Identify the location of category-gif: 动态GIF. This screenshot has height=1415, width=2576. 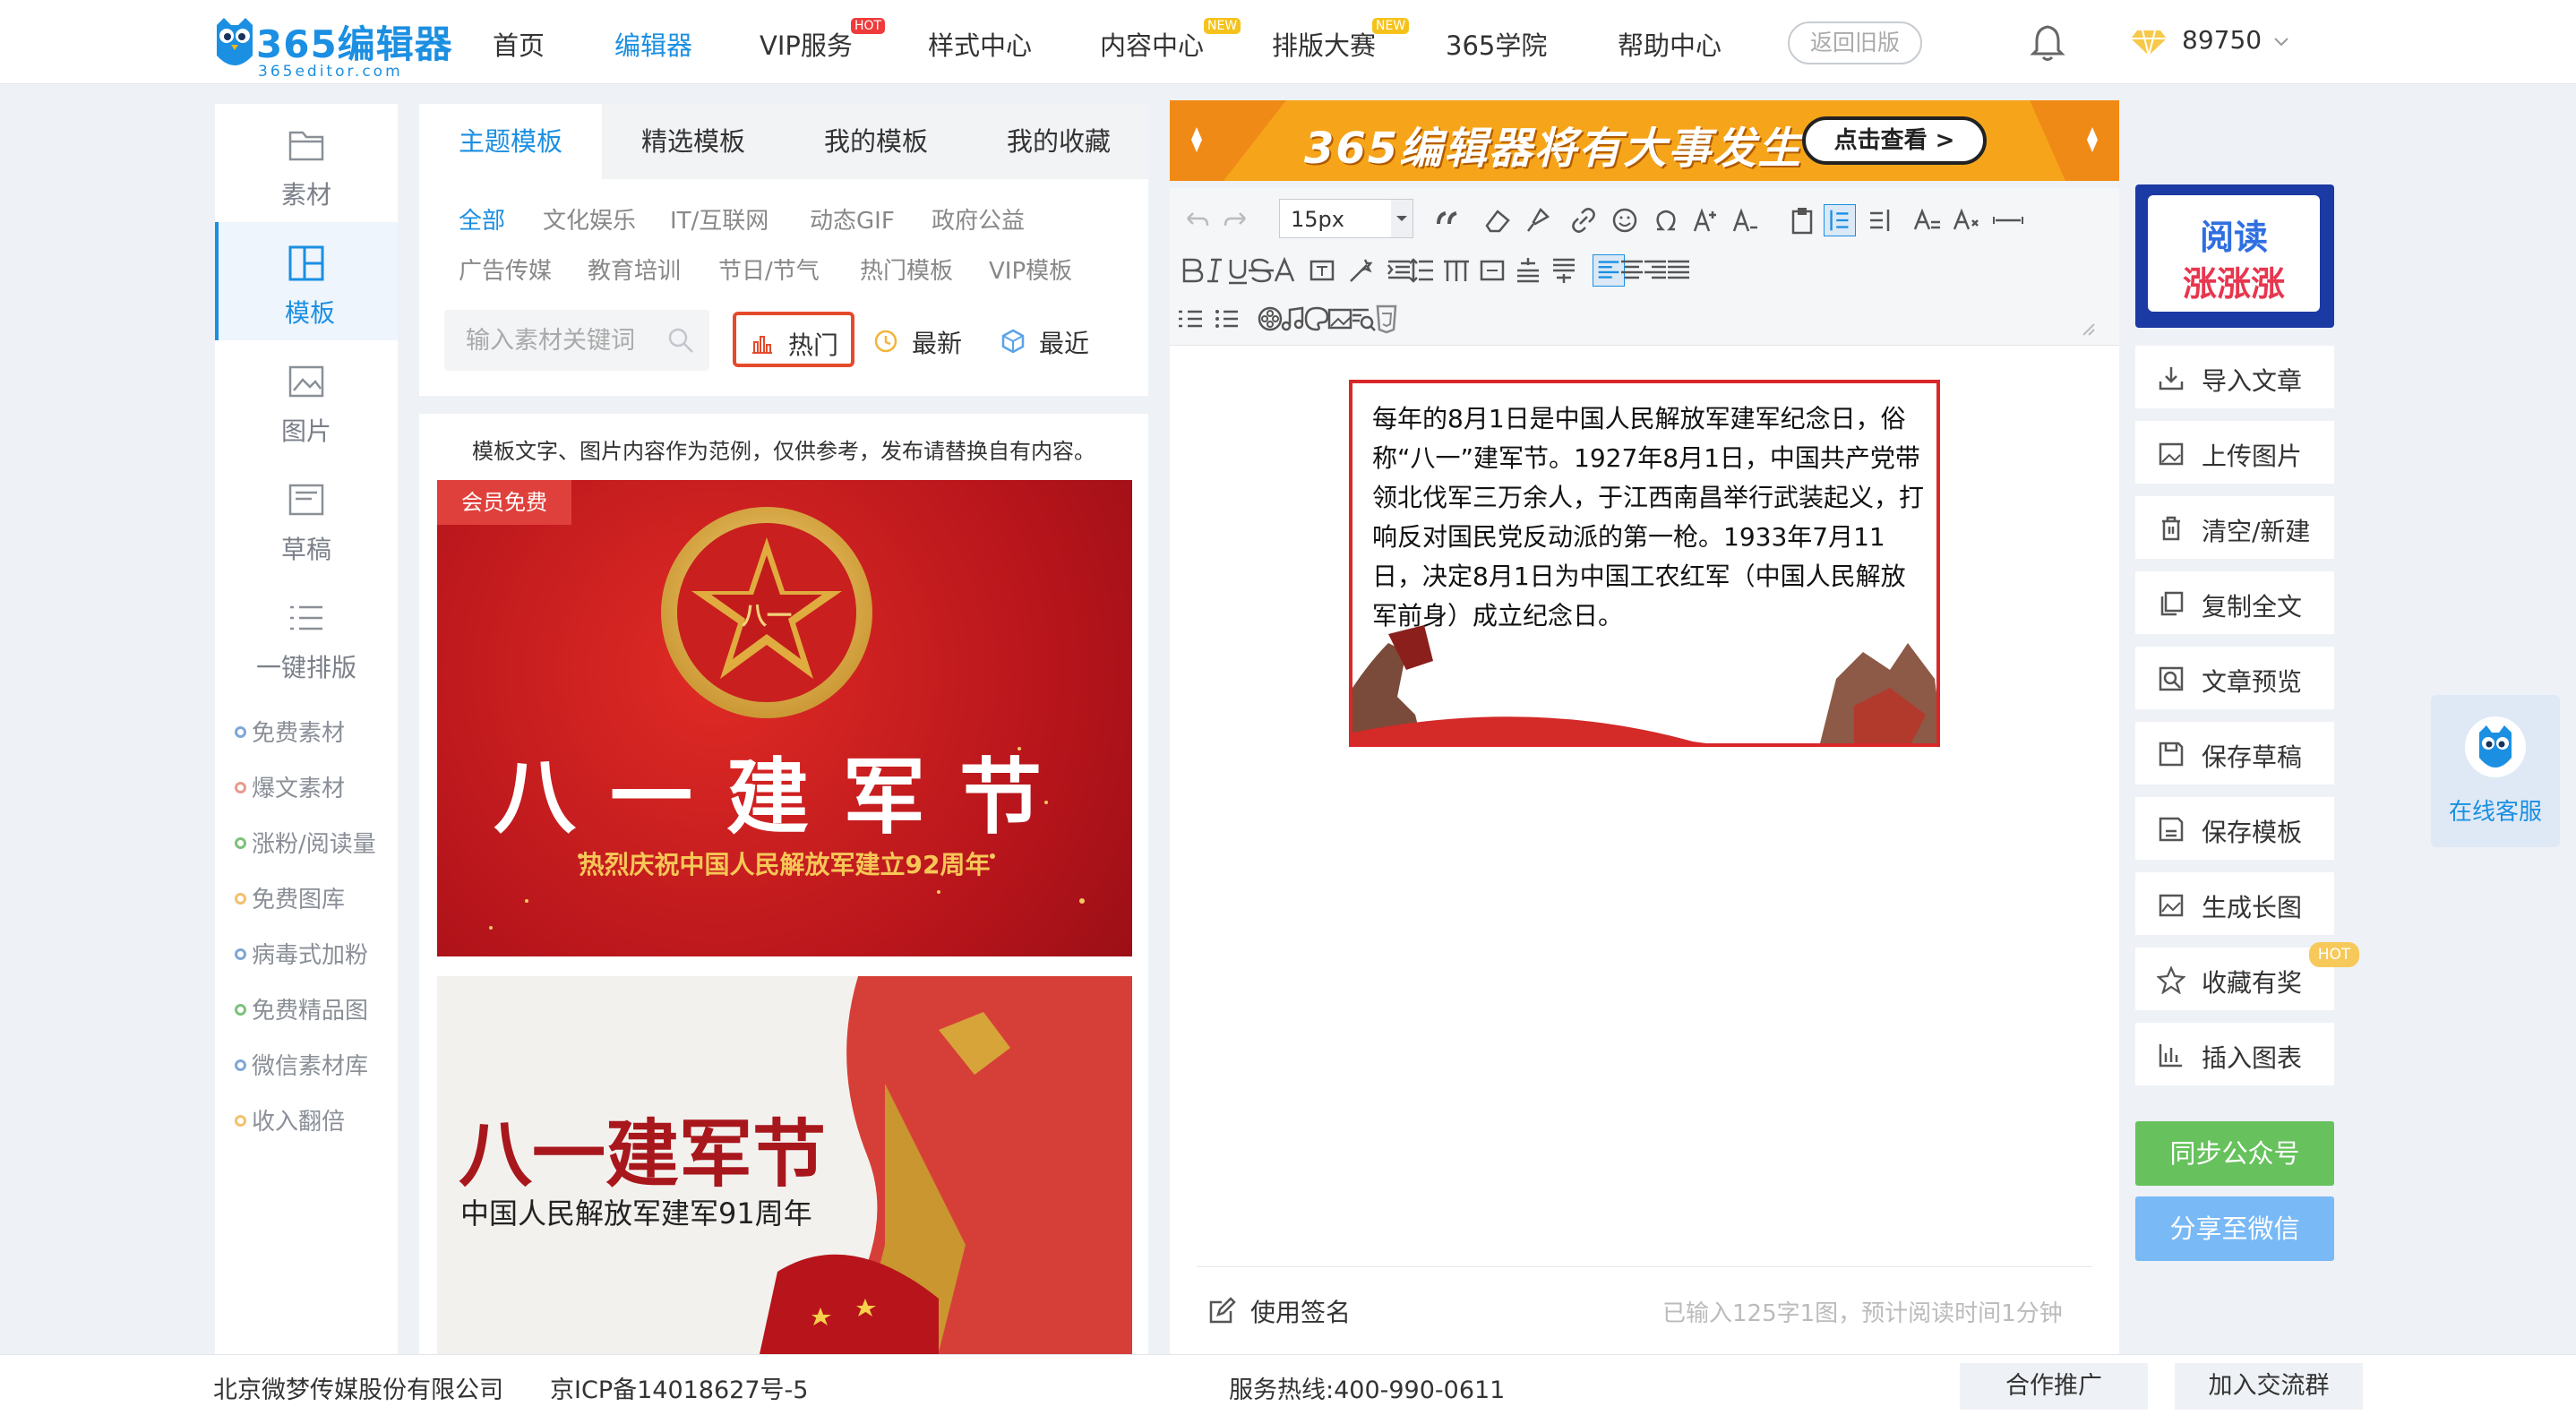
(852, 219).